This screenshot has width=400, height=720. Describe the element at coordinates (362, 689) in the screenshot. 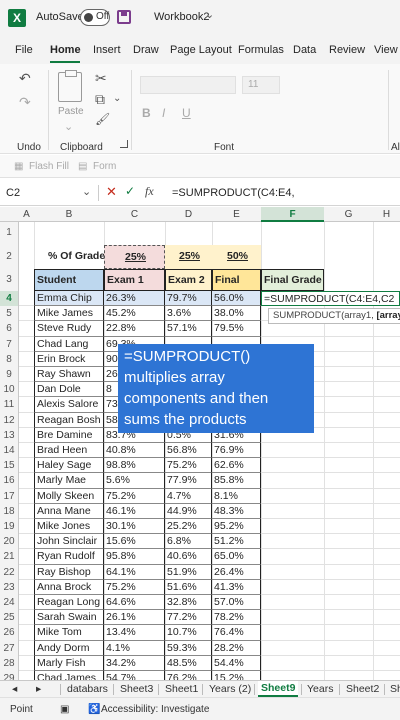

I see `sheet-tab-sheet2: Sheet2` at that location.